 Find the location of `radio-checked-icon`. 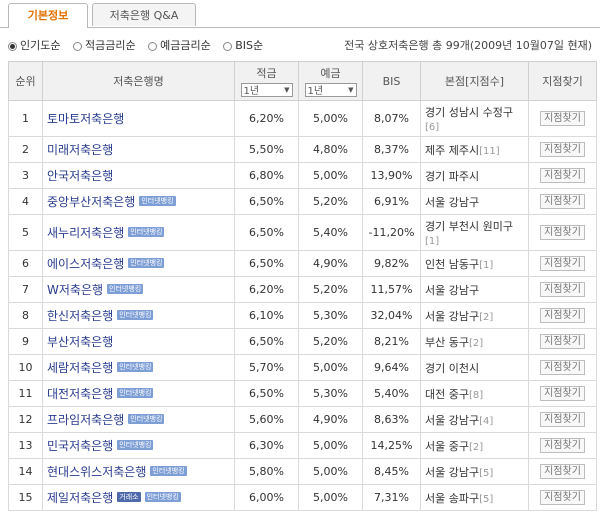

radio-checked-icon is located at coordinates (12, 46).